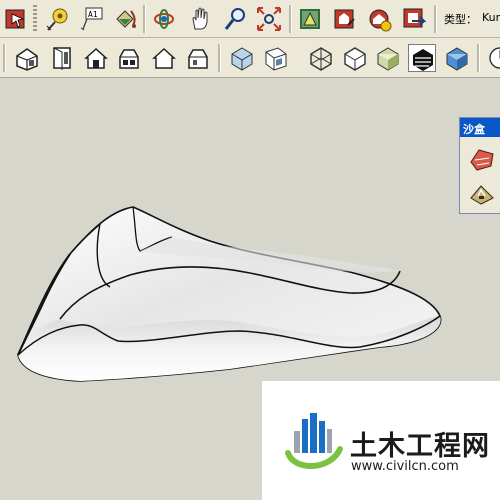  Describe the element at coordinates (457, 58) in the screenshot. I see `extra-style-icon` at that location.